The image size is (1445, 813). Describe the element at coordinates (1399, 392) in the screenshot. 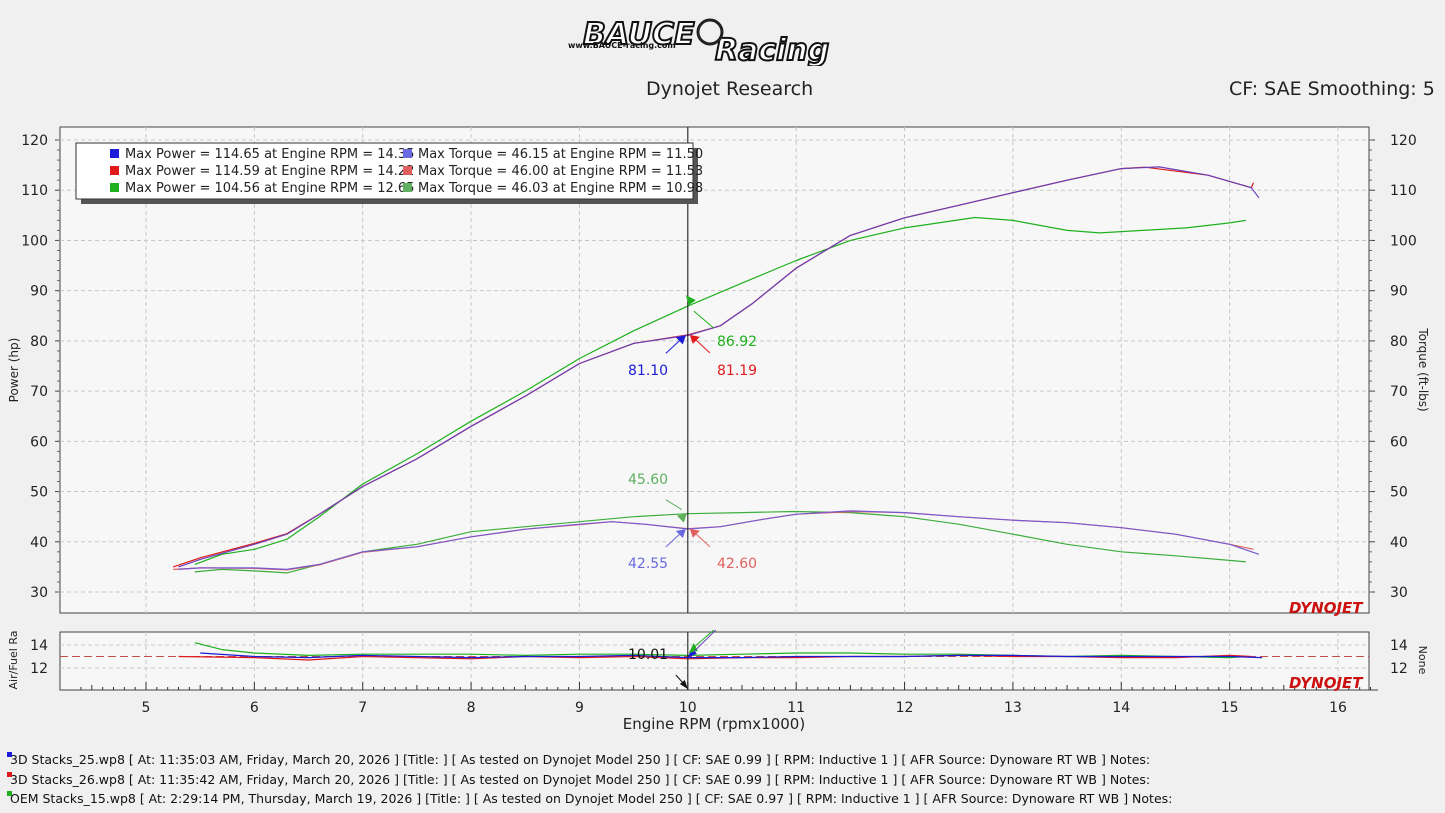

I see `y2-tick-label: 70` at that location.